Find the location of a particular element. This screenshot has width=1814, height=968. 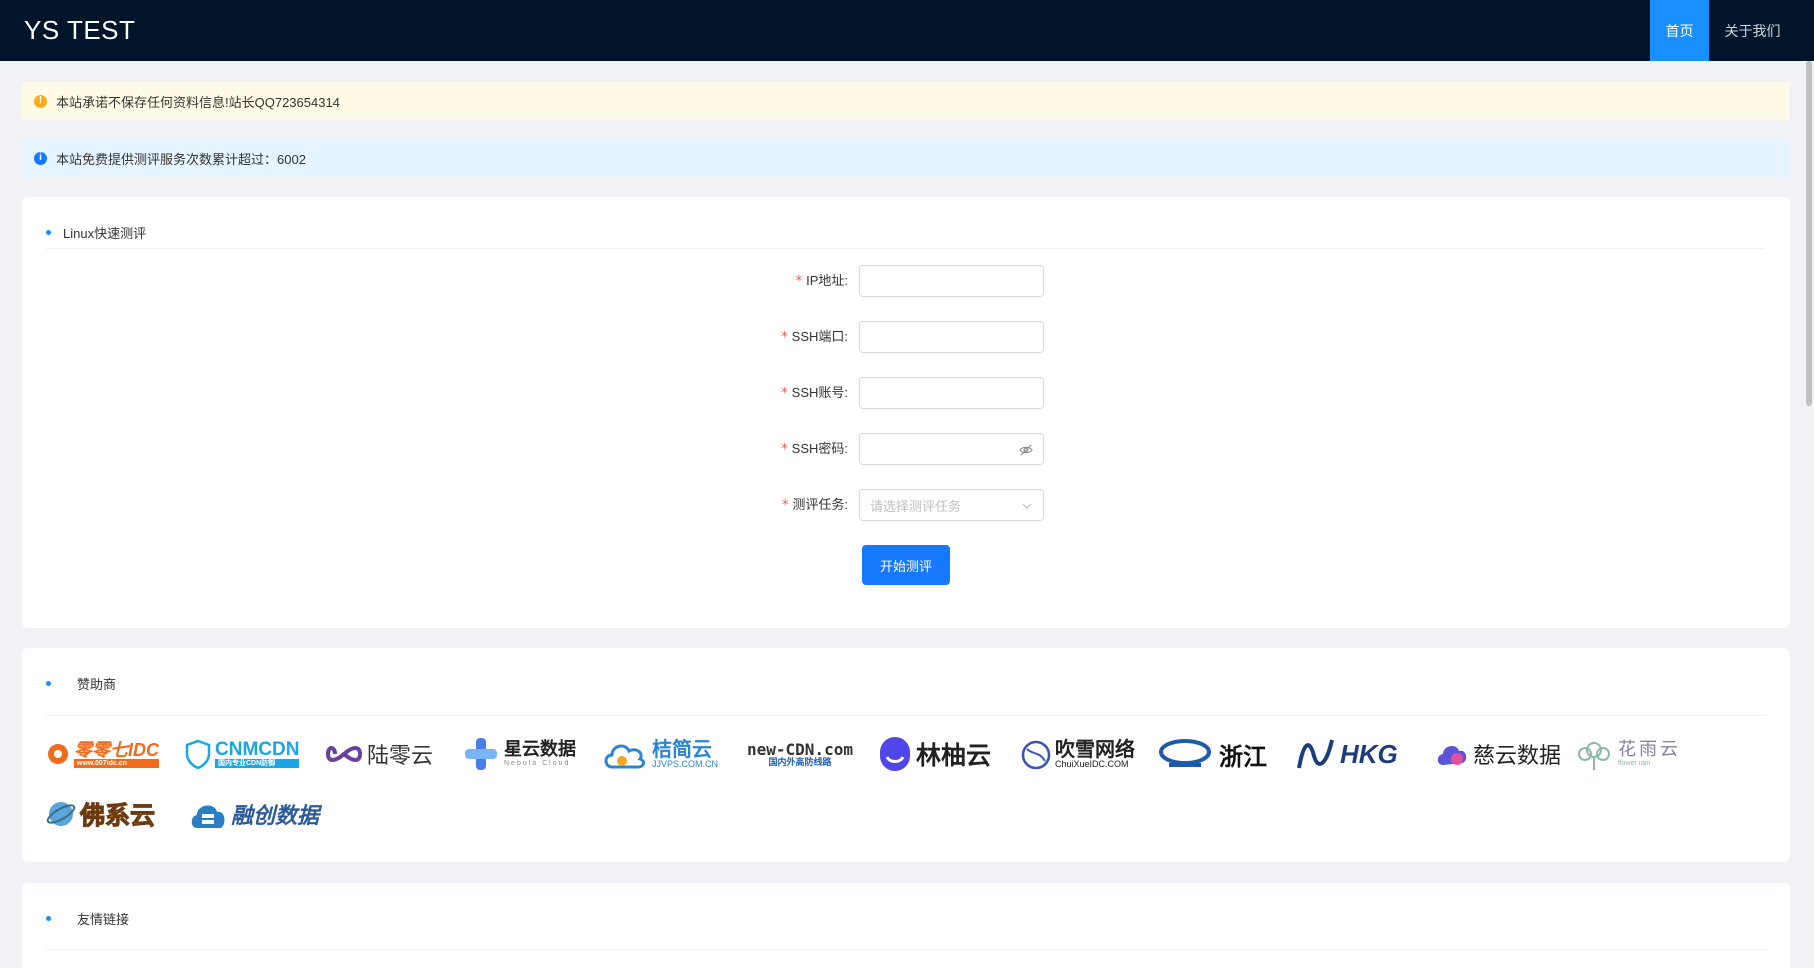

ssh-port-input is located at coordinates (951, 337).